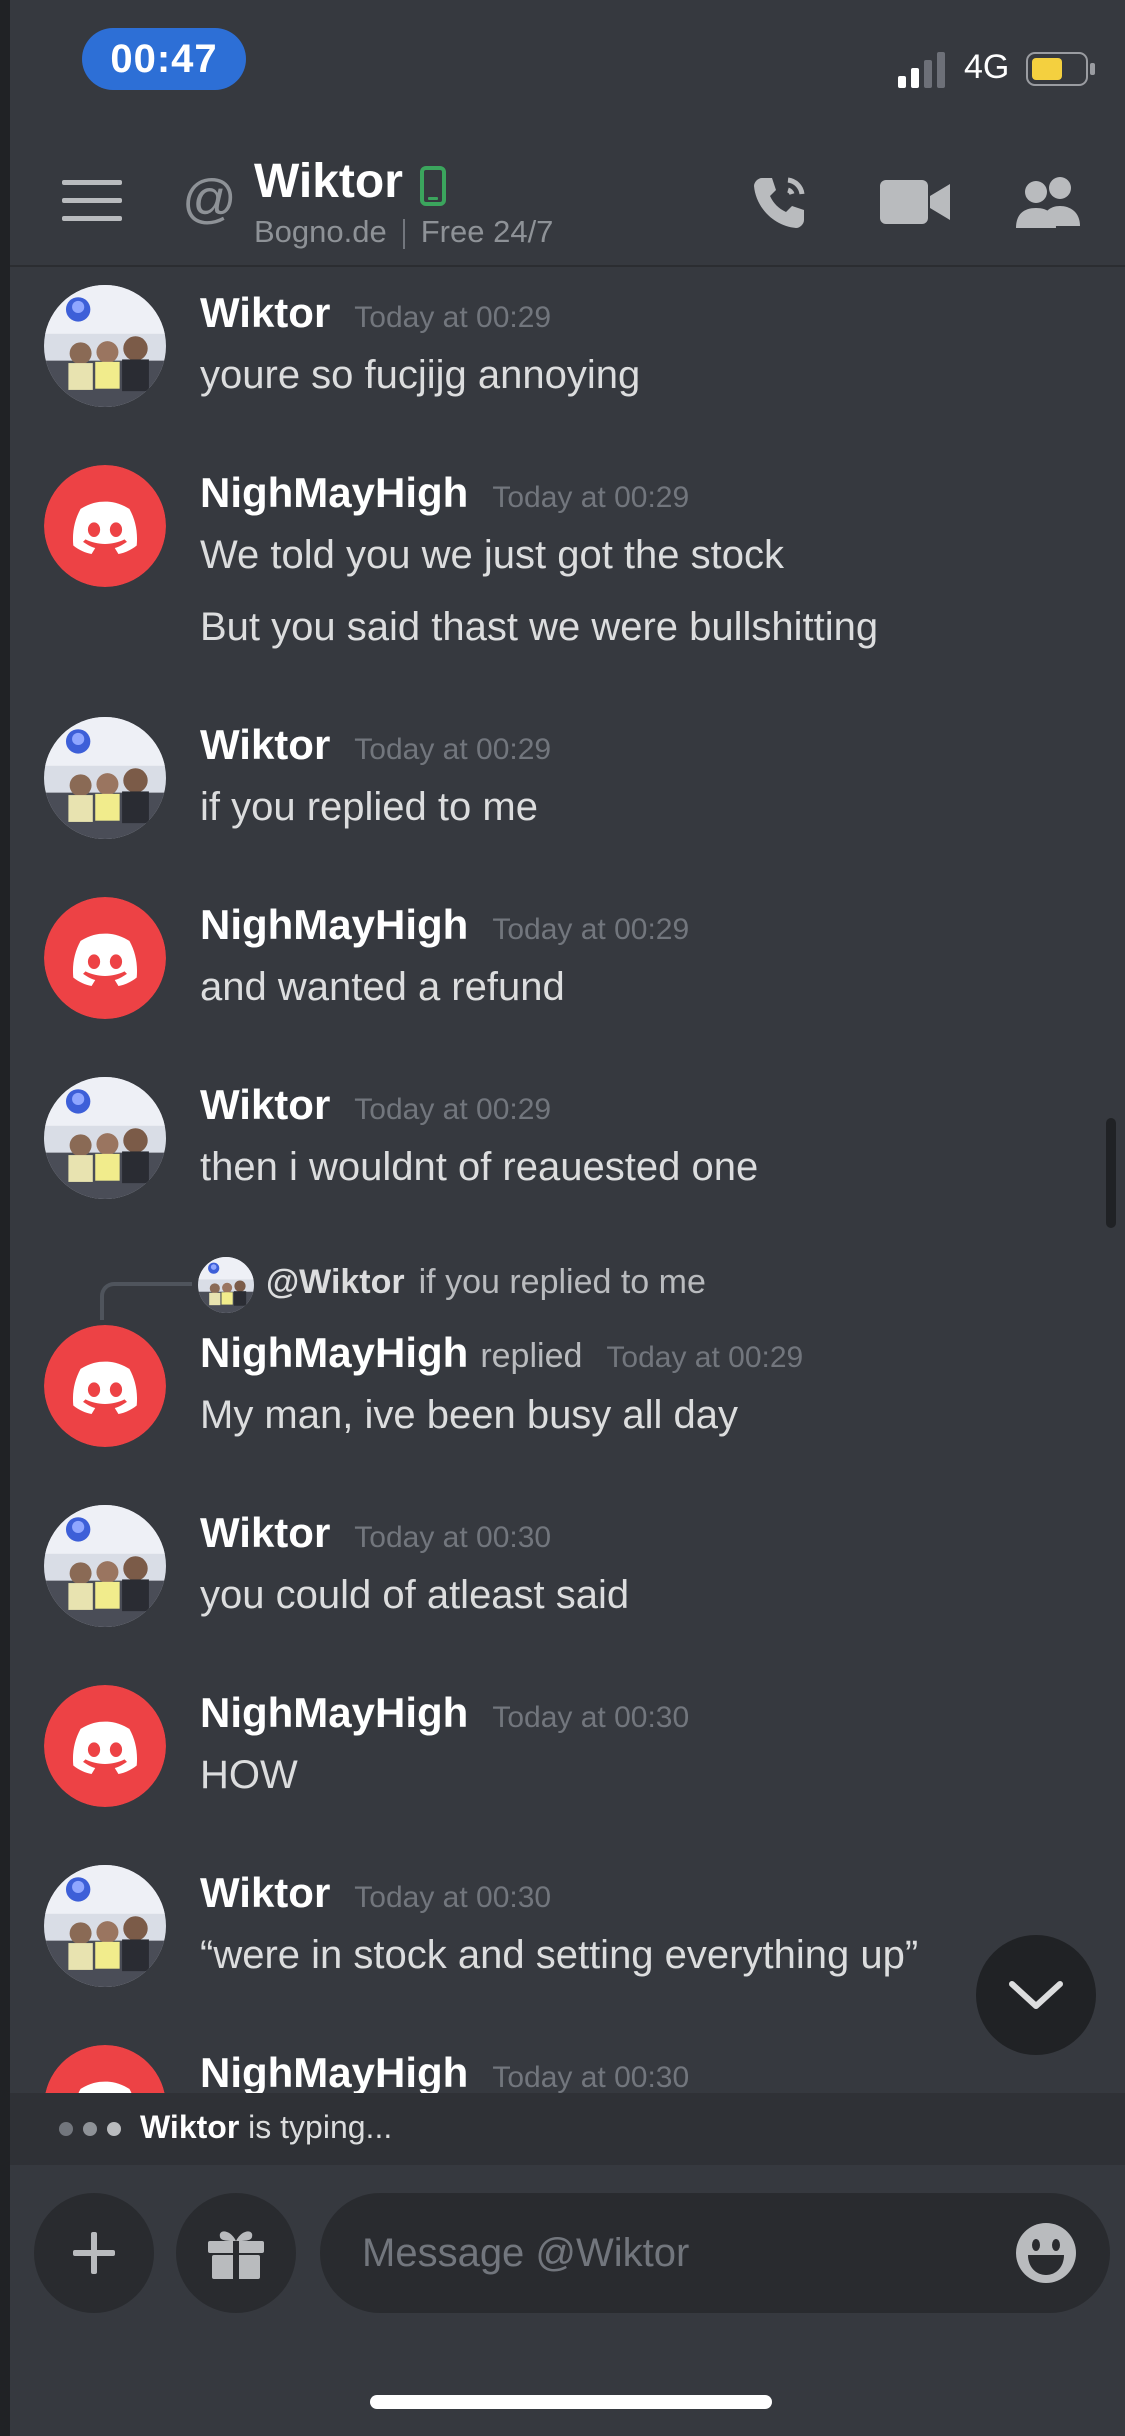  I want to click on scrollbar, so click(1111, 1173).